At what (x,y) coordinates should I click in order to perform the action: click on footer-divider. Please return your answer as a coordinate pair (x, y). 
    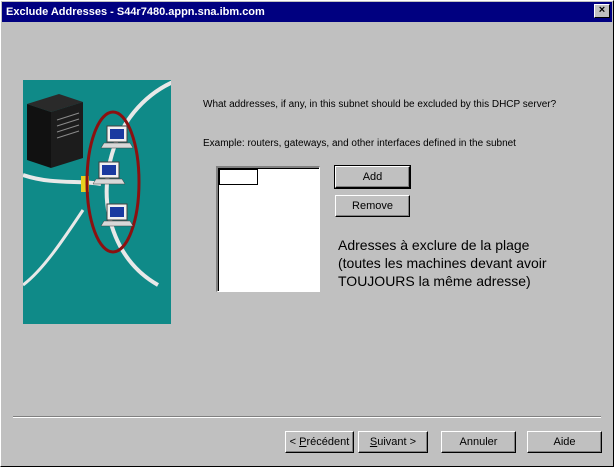
    Looking at the image, I should click on (307, 417).